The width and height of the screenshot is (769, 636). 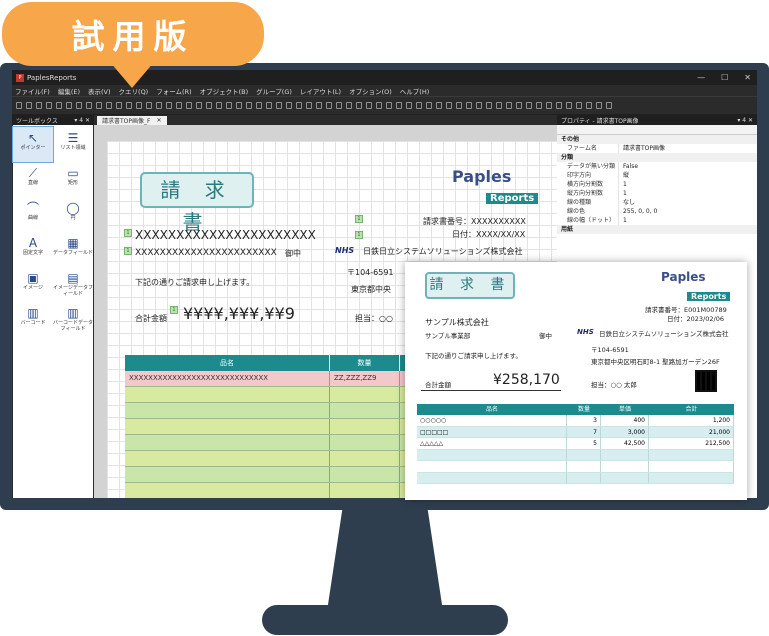 What do you see at coordinates (370, 272) in the screenshot?
I see `zip-code: 〒104-6591` at bounding box center [370, 272].